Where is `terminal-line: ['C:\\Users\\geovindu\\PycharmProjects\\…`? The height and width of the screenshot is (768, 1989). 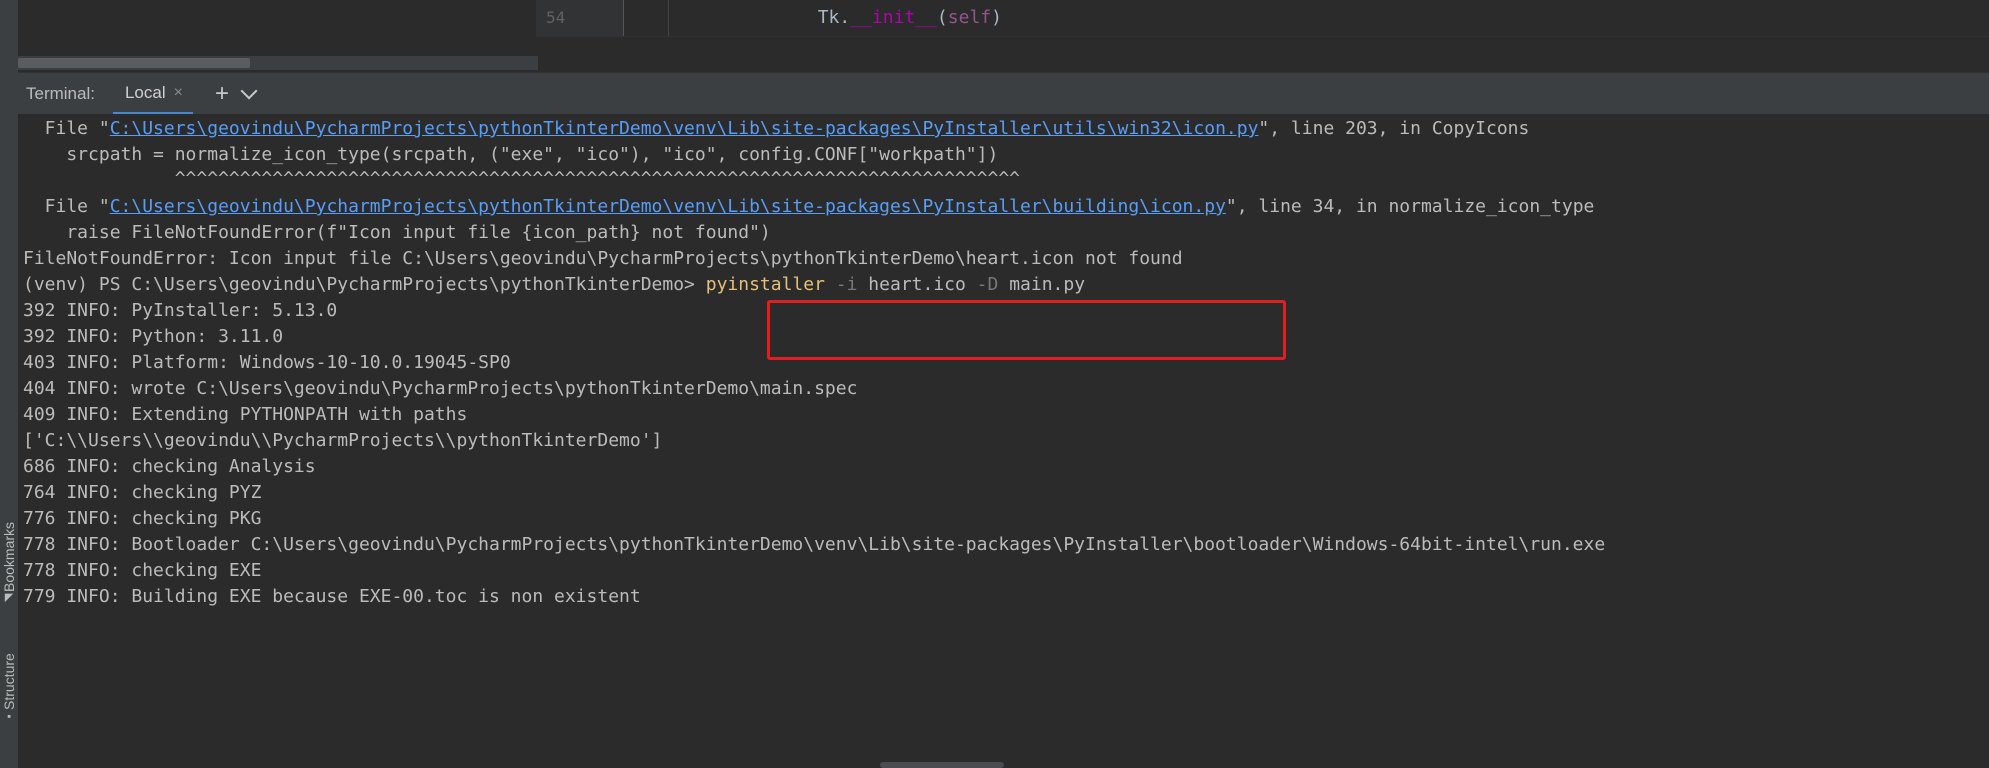
terminal-line: ['C:\\Users\\geovindu\\PycharmProjects\\… is located at coordinates (343, 440).